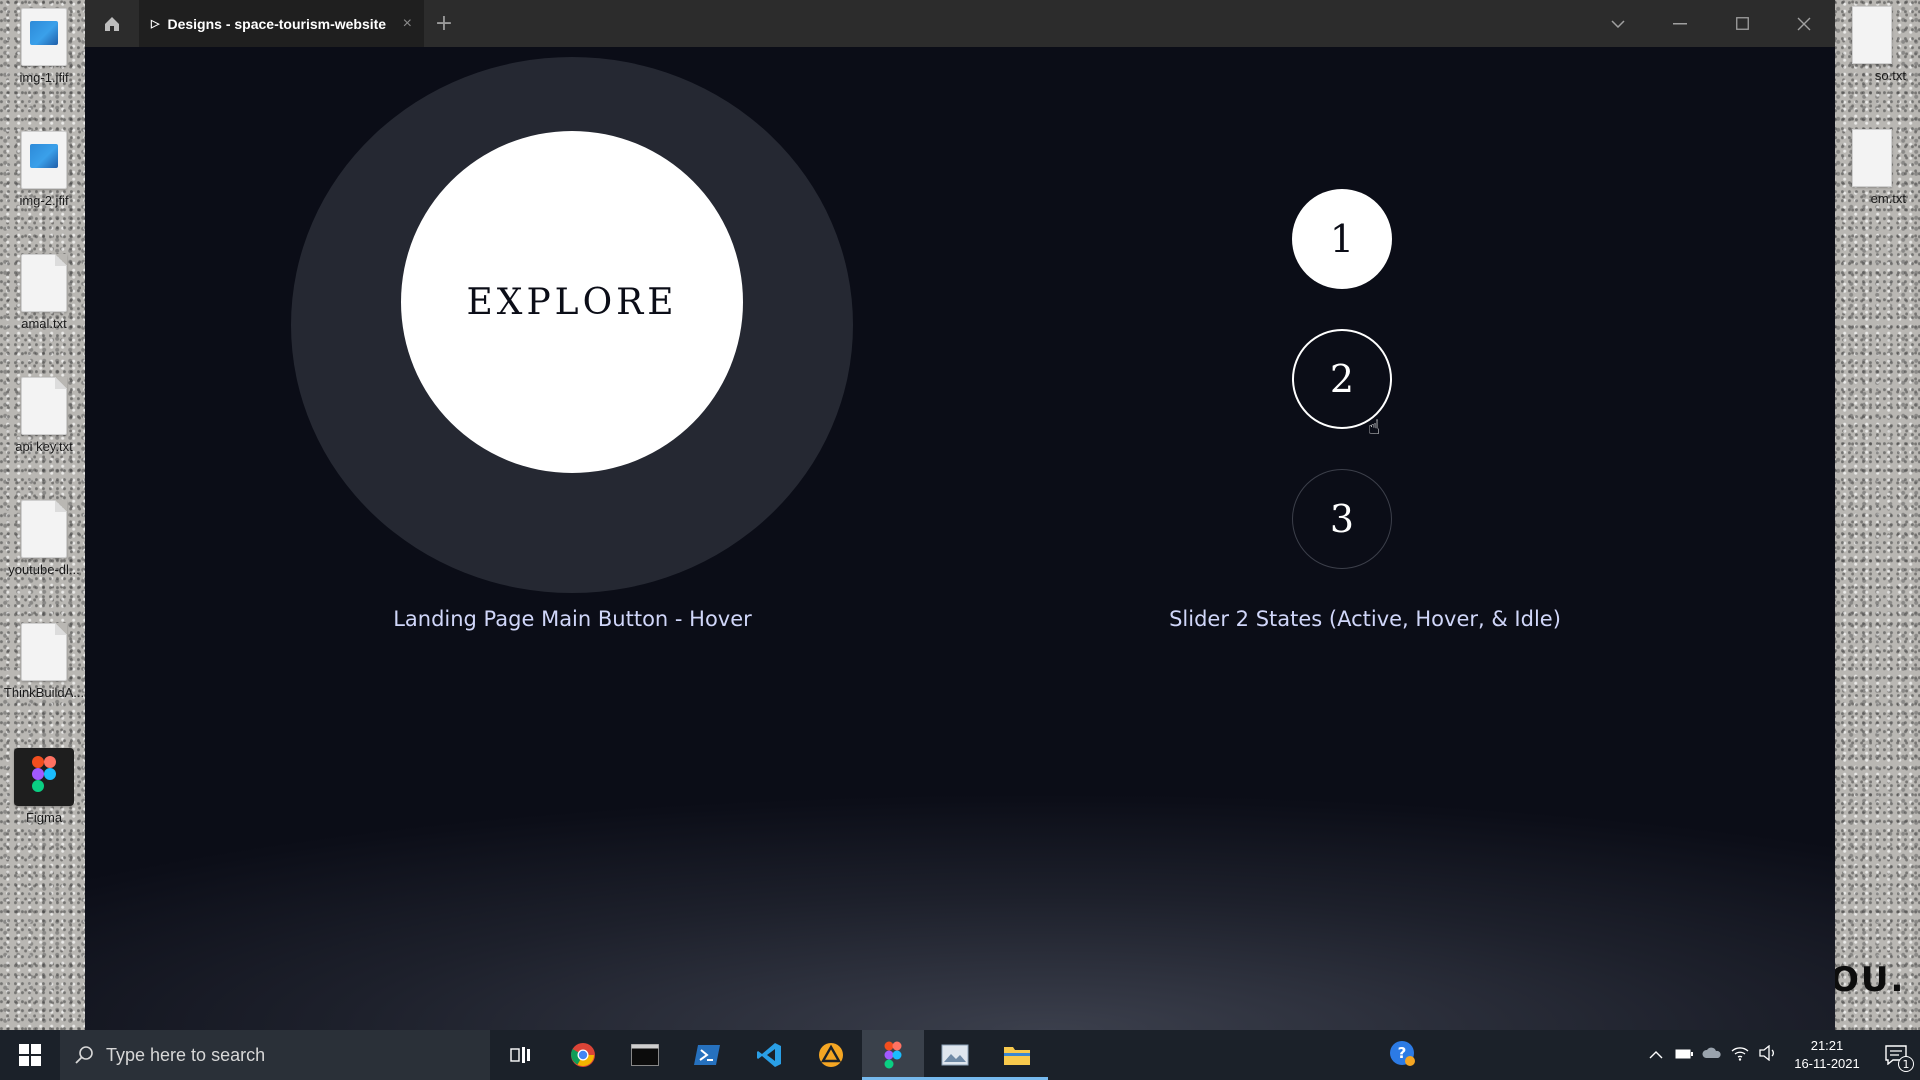  What do you see at coordinates (960, 23) in the screenshot?
I see `title-bar: ▷ Designs - space-tourism-website × +` at bounding box center [960, 23].